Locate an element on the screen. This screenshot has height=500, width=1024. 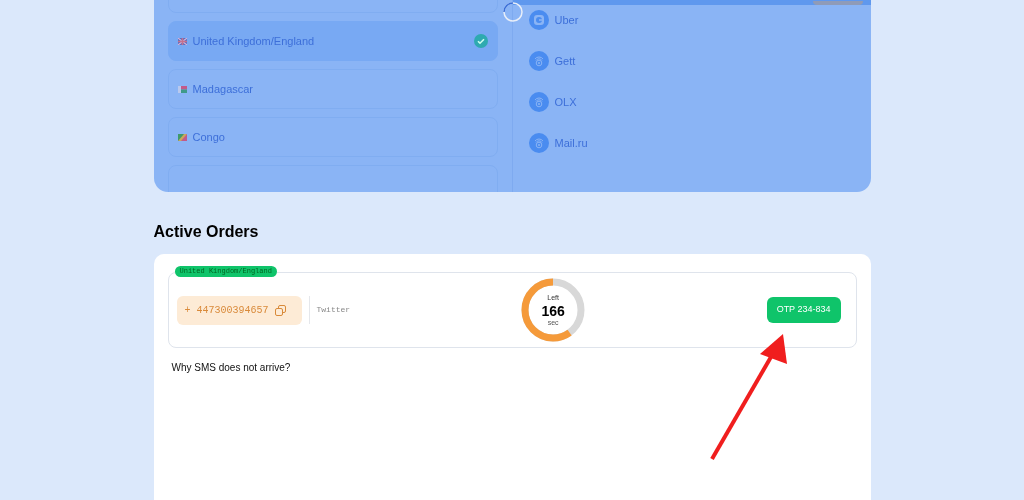
help-link: Why SMS does not arrive? is located at coordinates (231, 367).